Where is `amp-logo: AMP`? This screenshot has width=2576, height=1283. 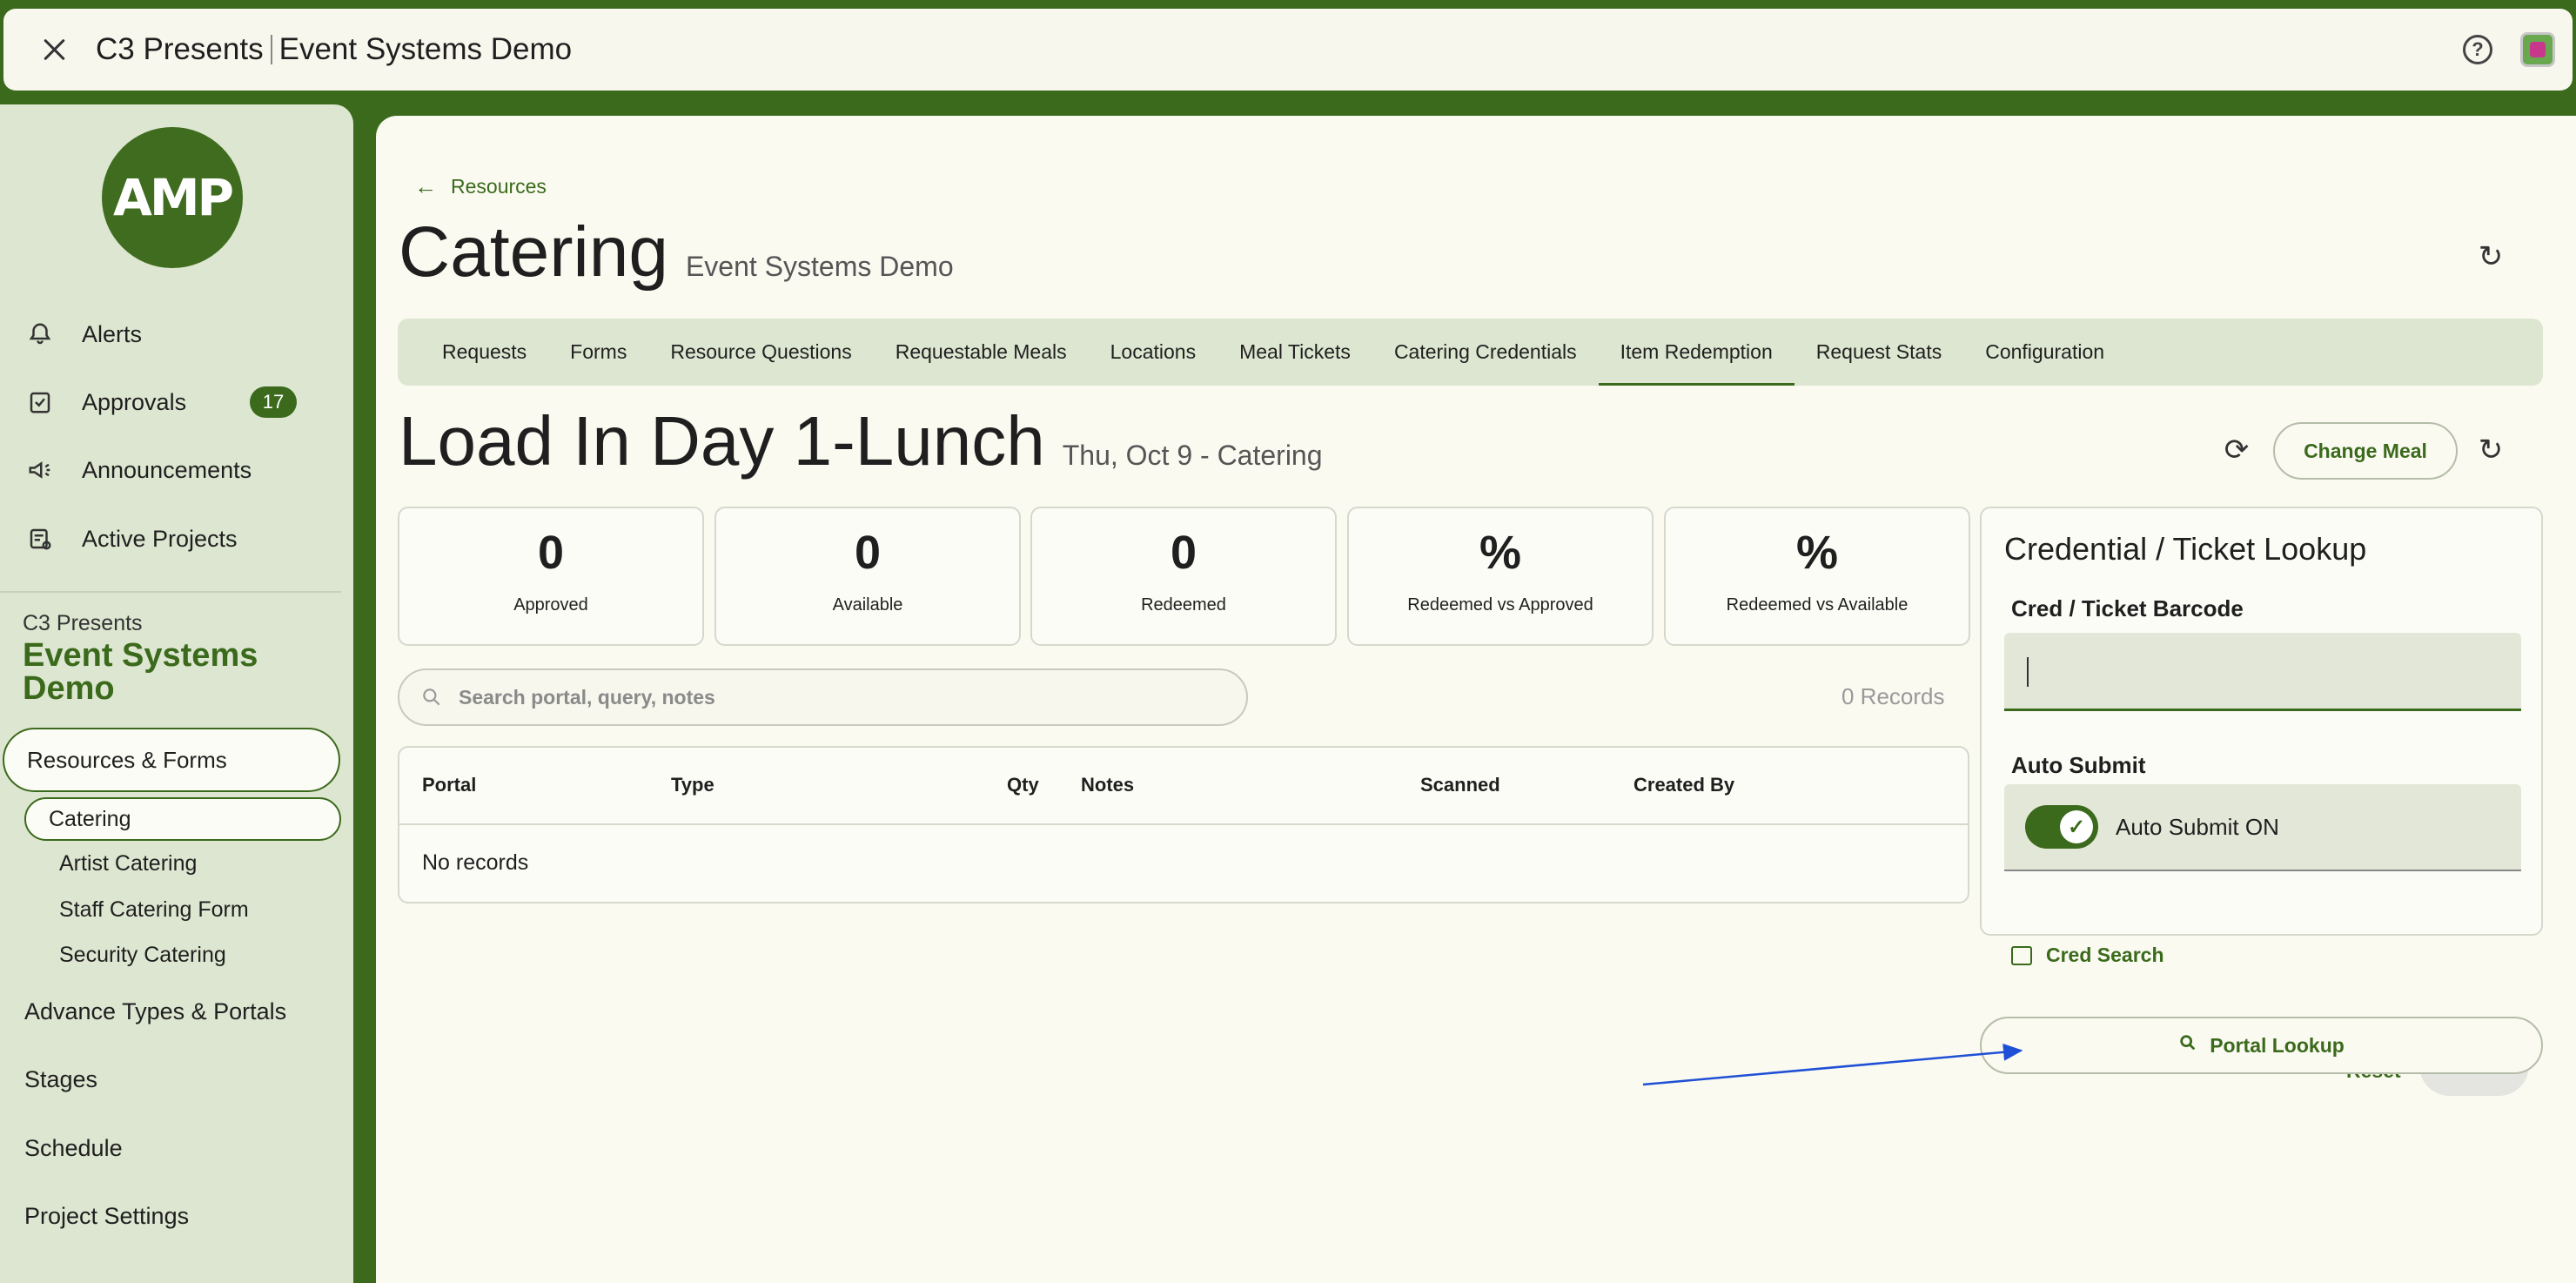 amp-logo: AMP is located at coordinates (172, 197).